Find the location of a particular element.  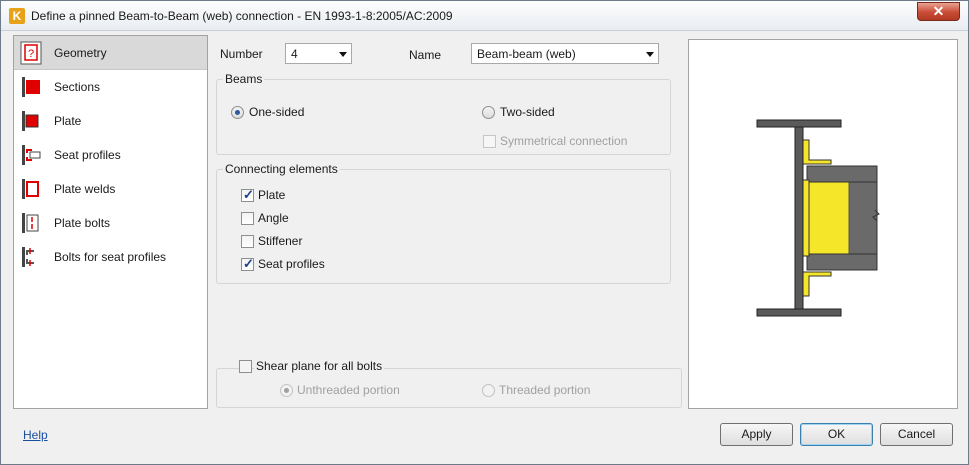

threaded-radio is located at coordinates (488, 390).